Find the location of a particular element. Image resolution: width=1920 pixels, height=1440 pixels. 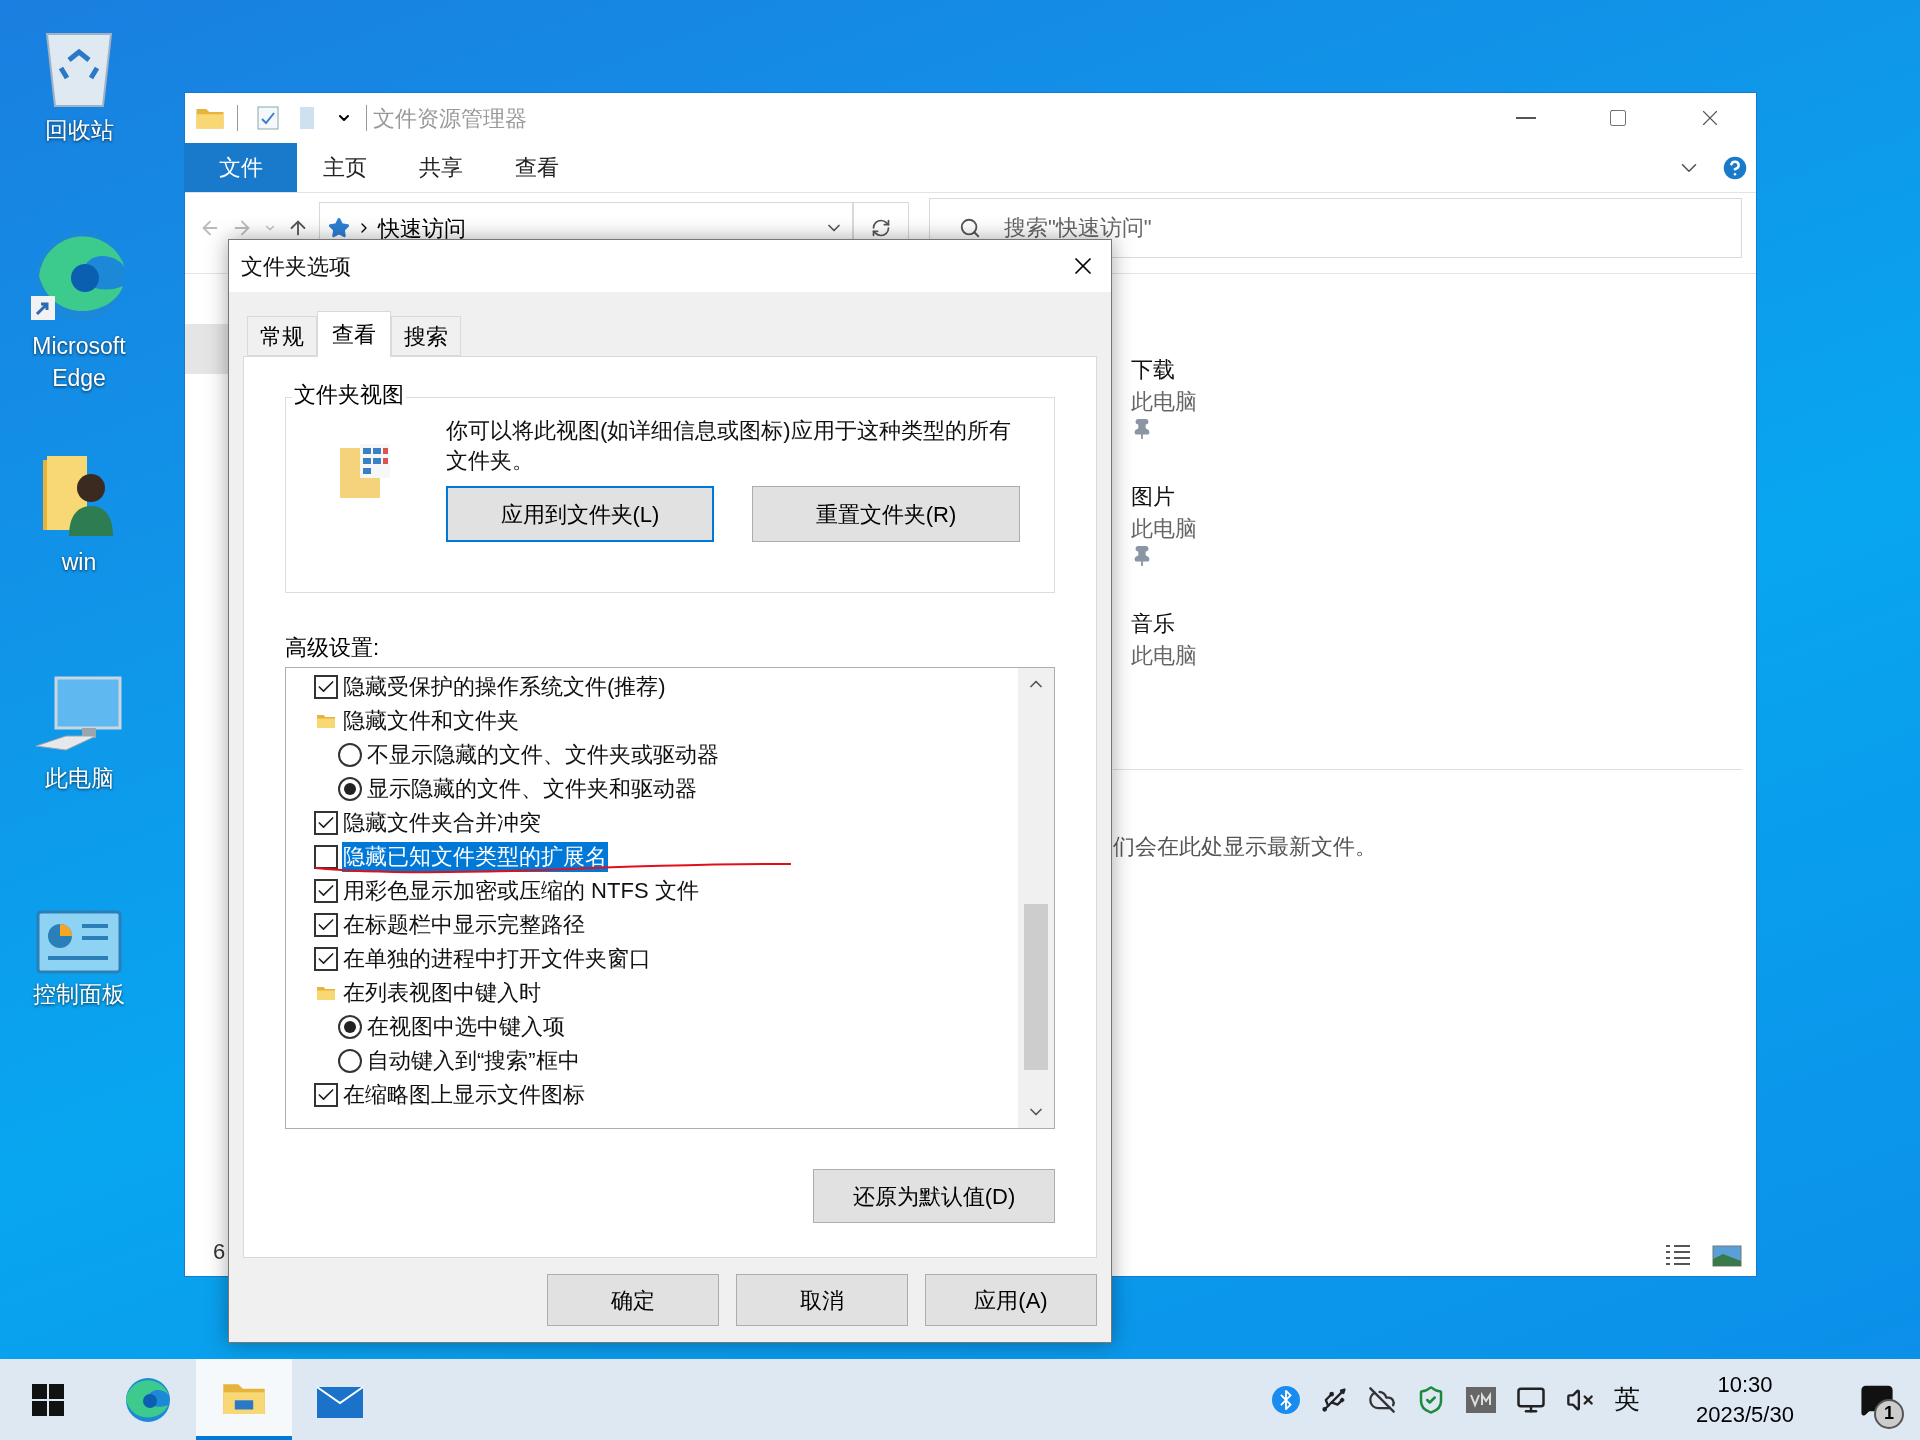

minimize-icon is located at coordinates (1526, 118).